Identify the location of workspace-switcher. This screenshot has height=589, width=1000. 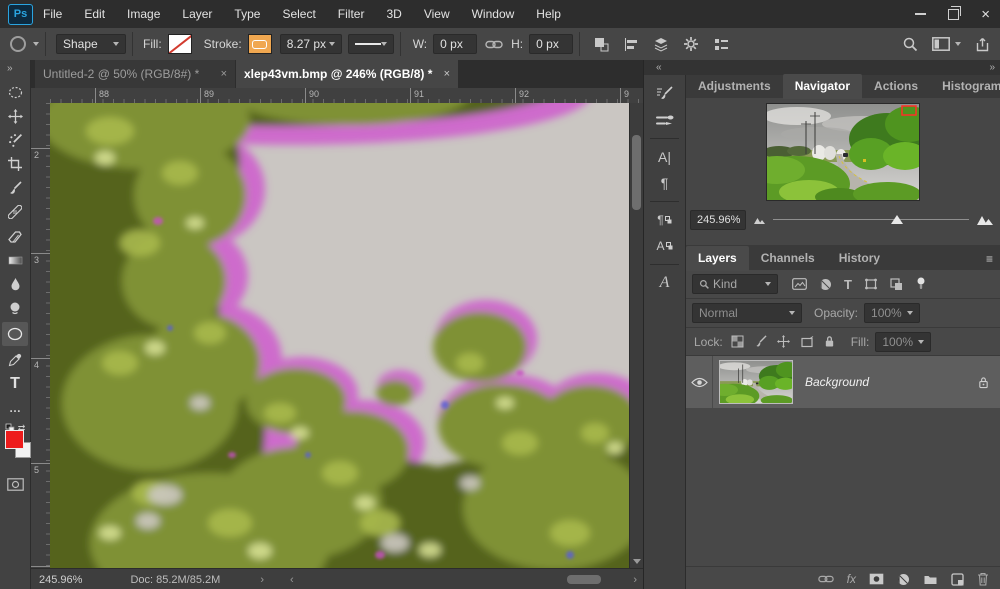
(946, 44).